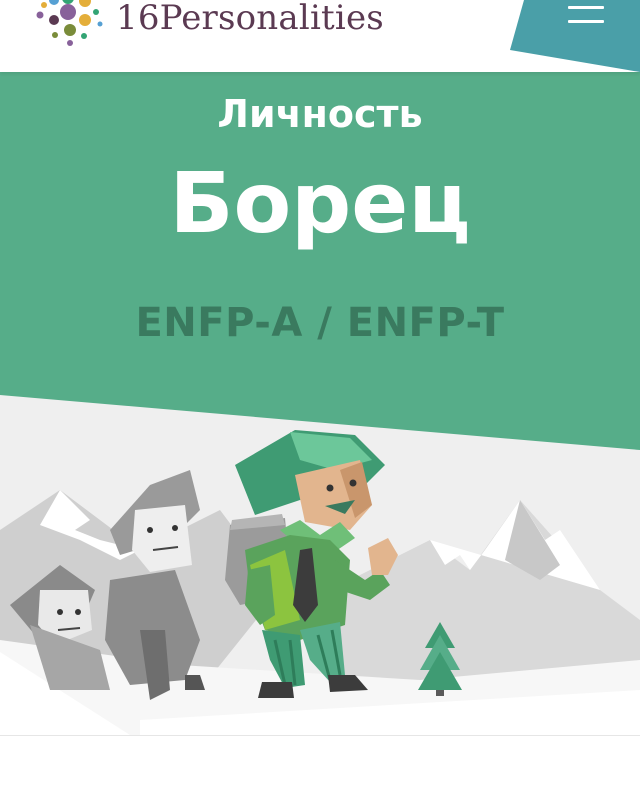  What do you see at coordinates (320, 735) in the screenshot?
I see `section-divider` at bounding box center [320, 735].